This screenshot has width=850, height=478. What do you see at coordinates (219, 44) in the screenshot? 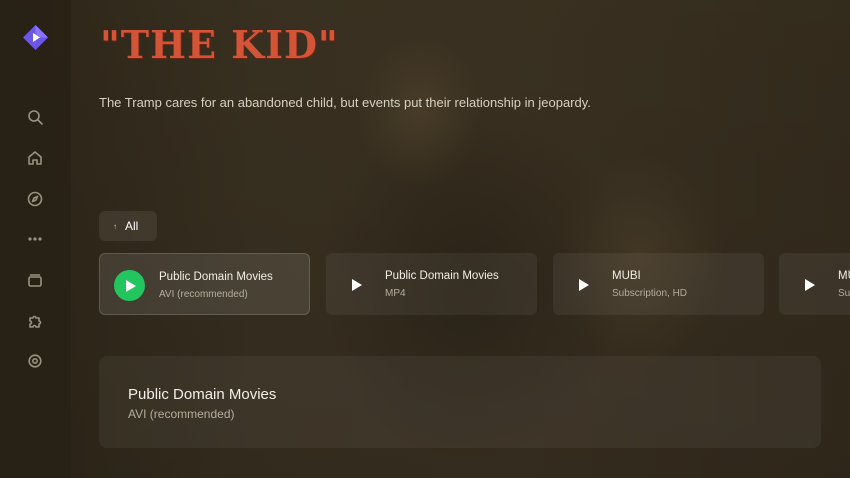
I see `movie-title: "THE KID"` at bounding box center [219, 44].